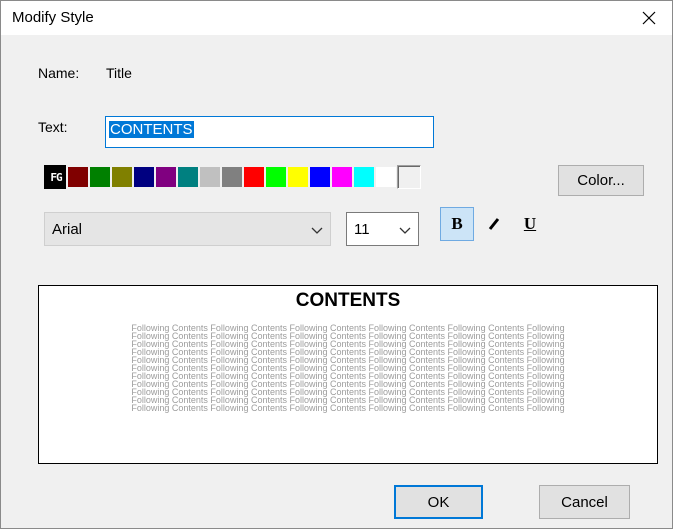  What do you see at coordinates (409, 177) in the screenshot?
I see `custom-color-swatch` at bounding box center [409, 177].